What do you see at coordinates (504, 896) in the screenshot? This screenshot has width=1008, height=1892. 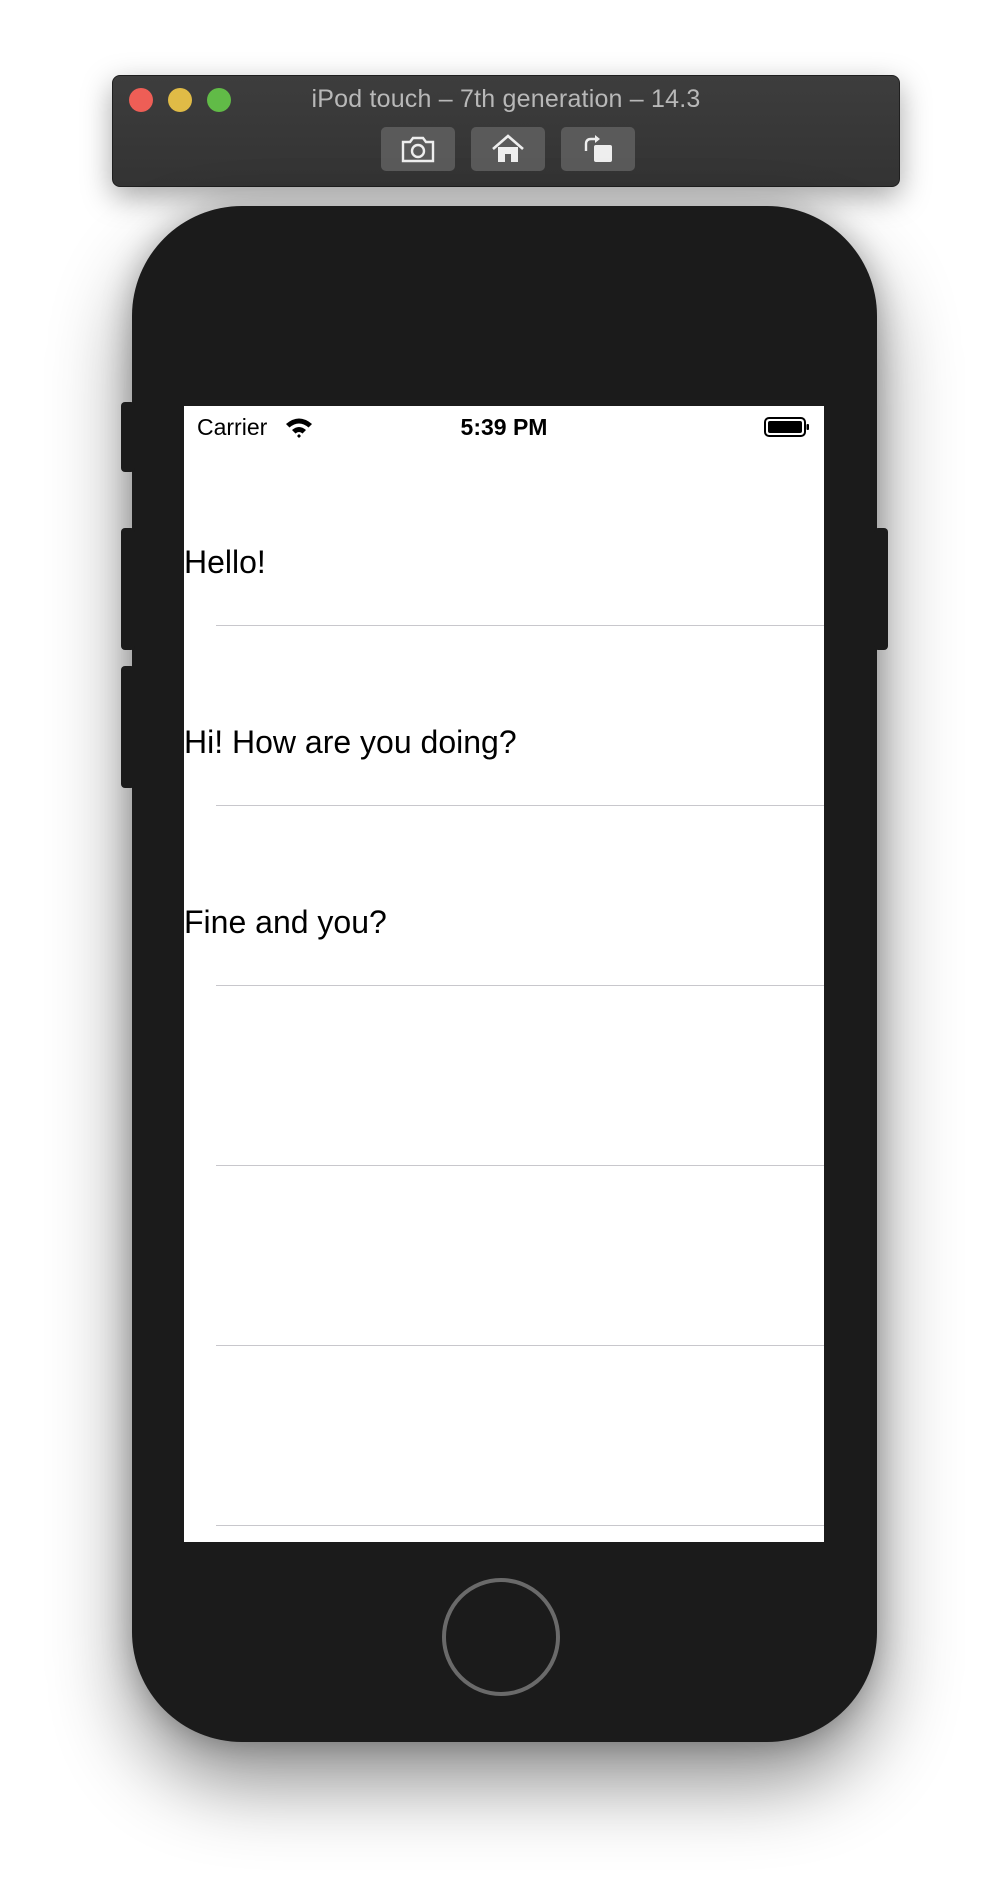 I see `table-row: Fine and you?` at bounding box center [504, 896].